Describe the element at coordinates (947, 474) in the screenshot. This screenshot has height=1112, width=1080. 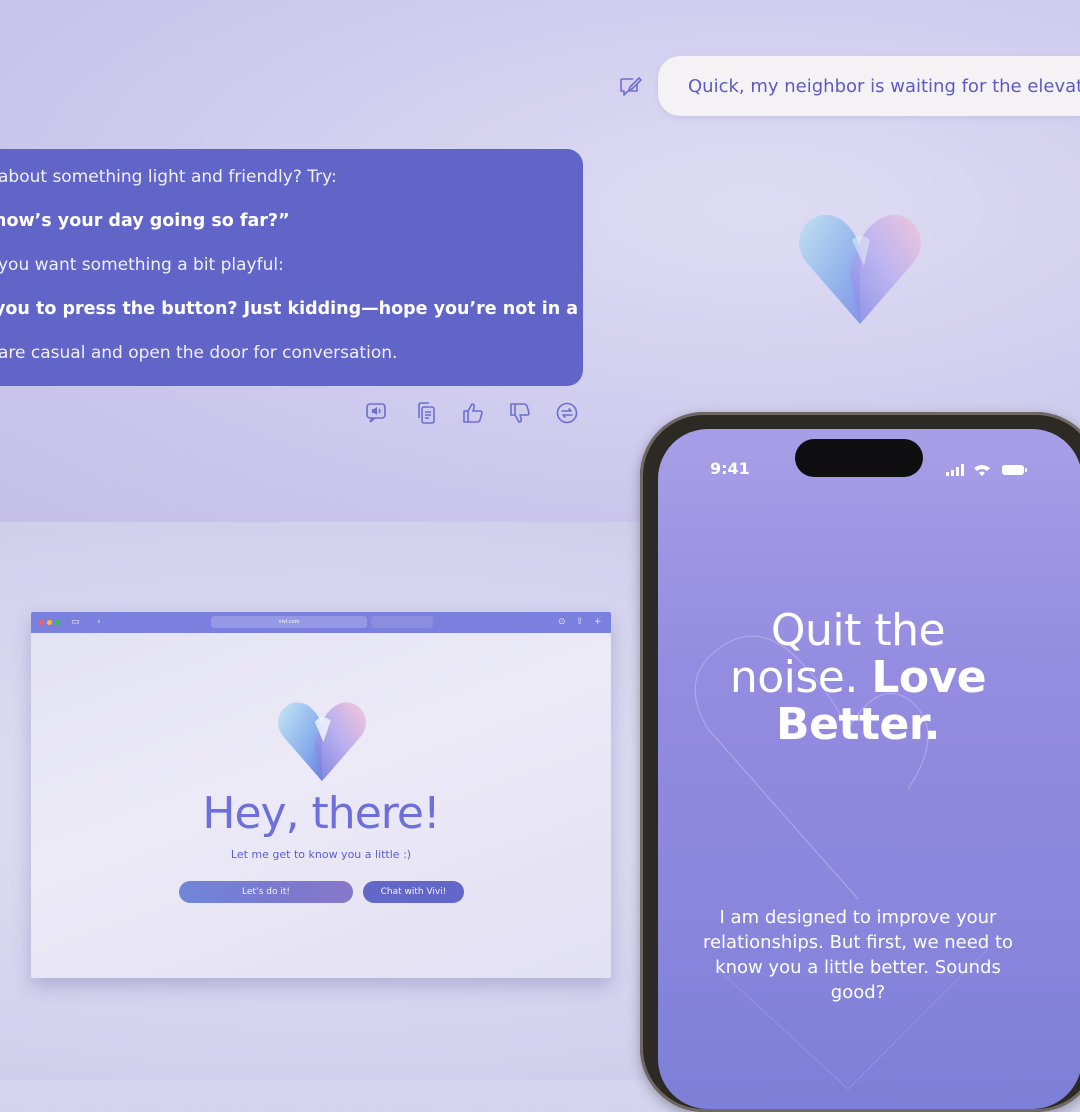
I see `signal-icon` at that location.